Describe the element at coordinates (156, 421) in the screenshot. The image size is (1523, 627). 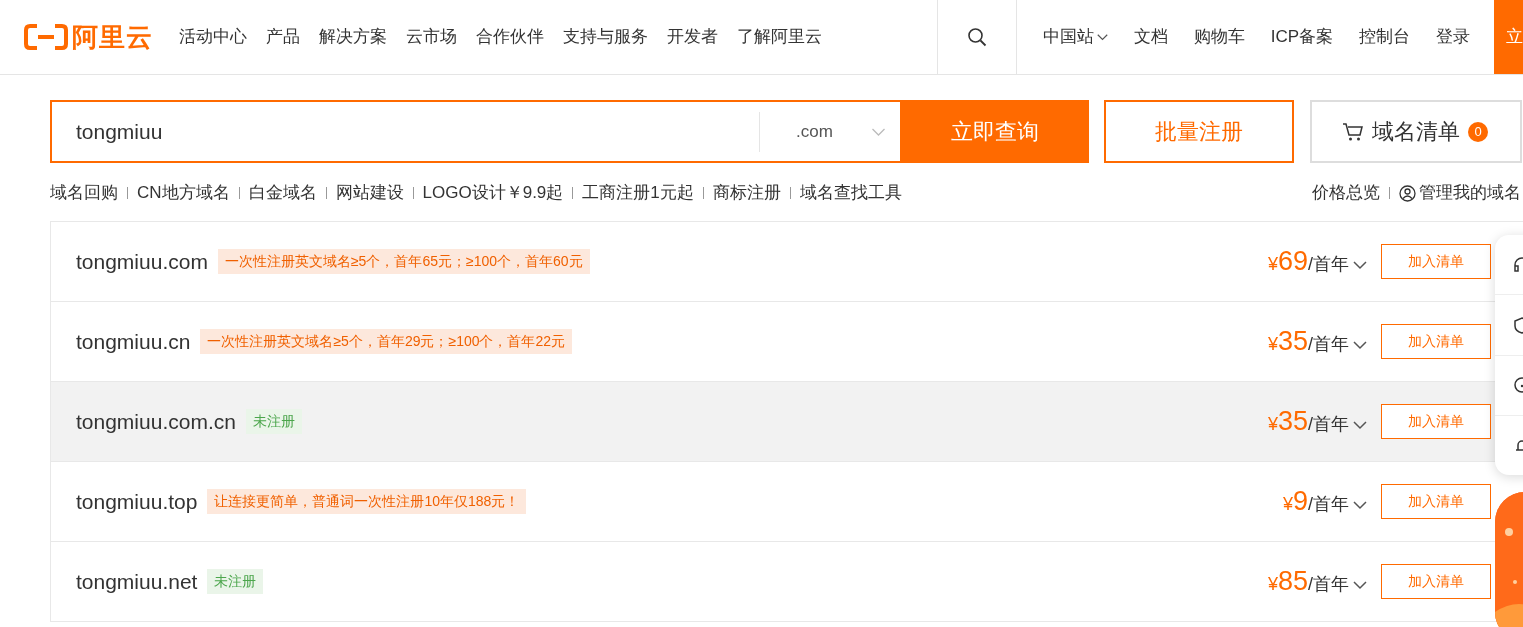
I see `domain-name: tongmiuu.com.cn` at that location.